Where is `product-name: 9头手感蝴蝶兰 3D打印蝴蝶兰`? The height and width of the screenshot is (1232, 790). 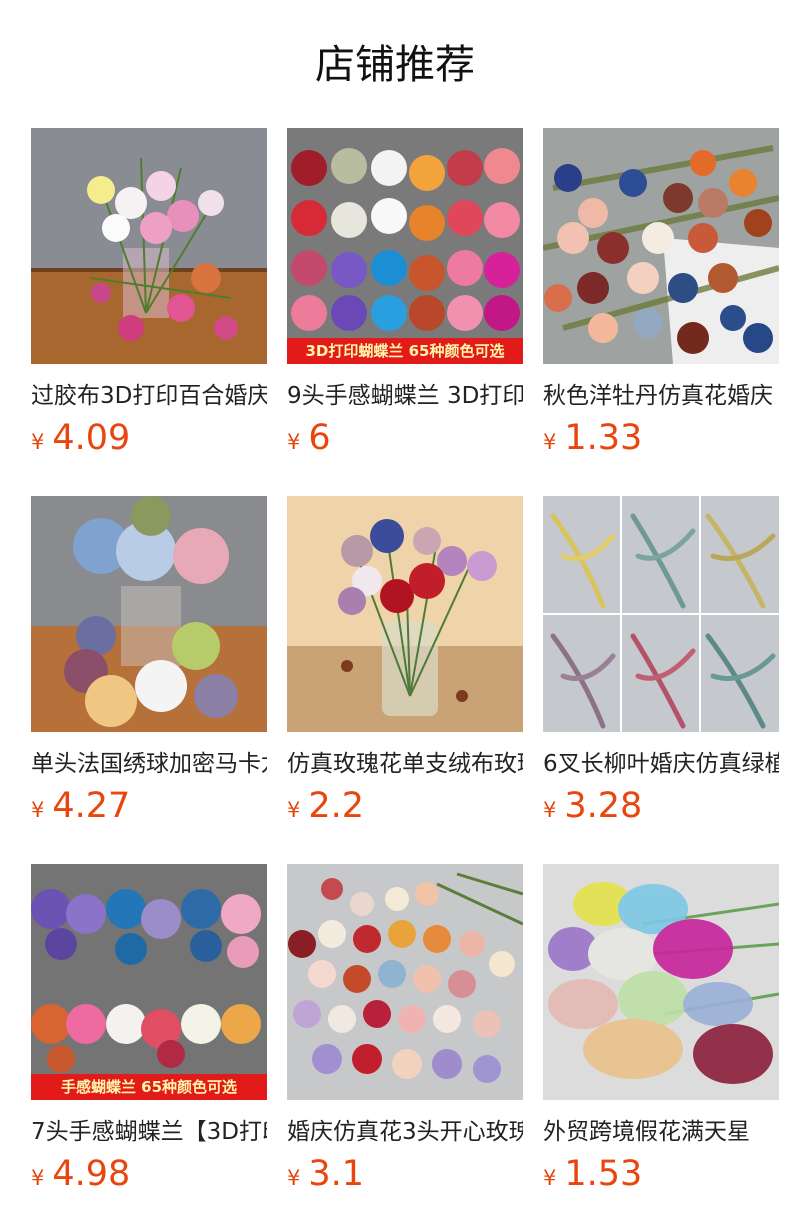
product-name: 9头手感蝴蝶兰 3D打印蝴蝶兰 is located at coordinates (405, 396).